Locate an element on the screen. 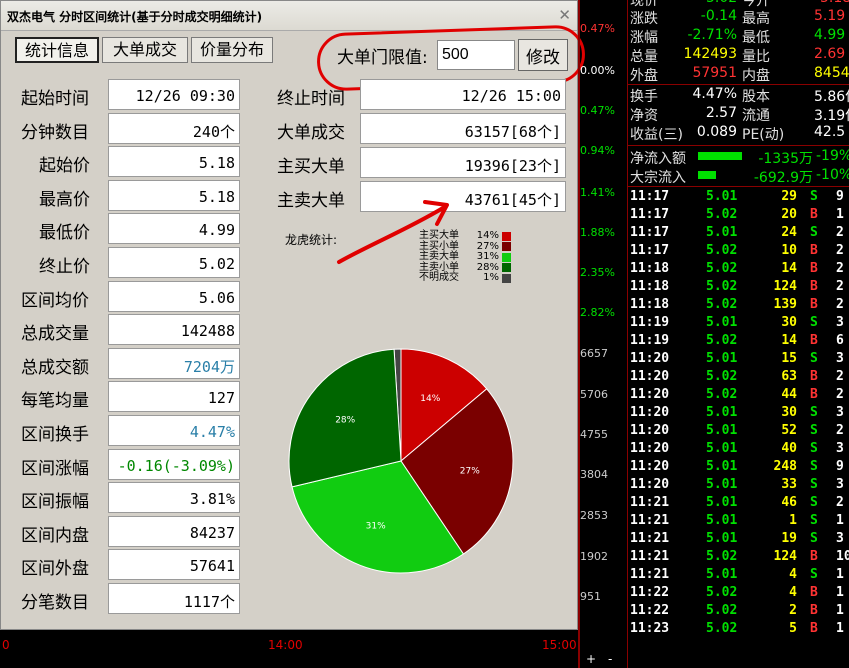 This screenshot has width=849, height=668. field-label: 最高价 is located at coordinates (64, 199).